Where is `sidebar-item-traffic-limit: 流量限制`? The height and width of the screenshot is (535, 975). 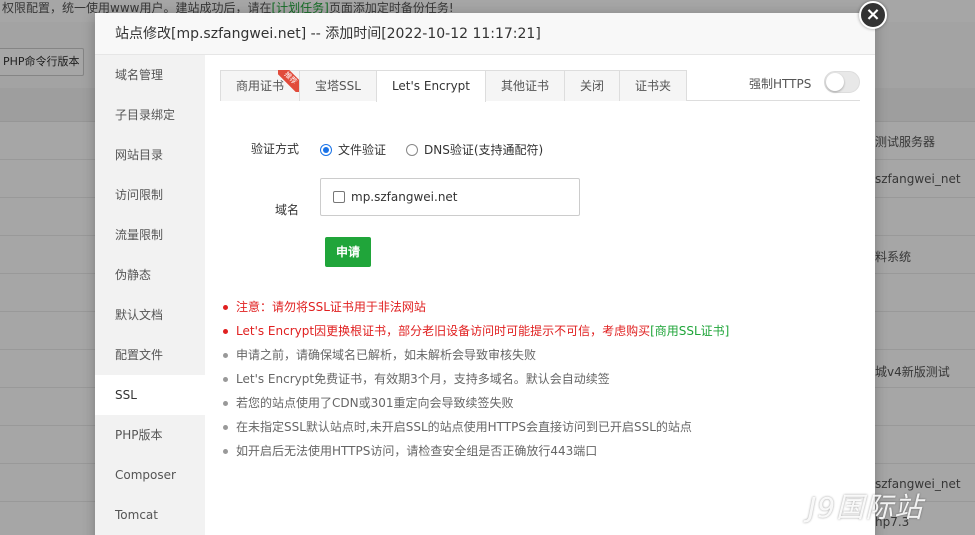
sidebar-item-traffic-limit: 流量限制 is located at coordinates (150, 235).